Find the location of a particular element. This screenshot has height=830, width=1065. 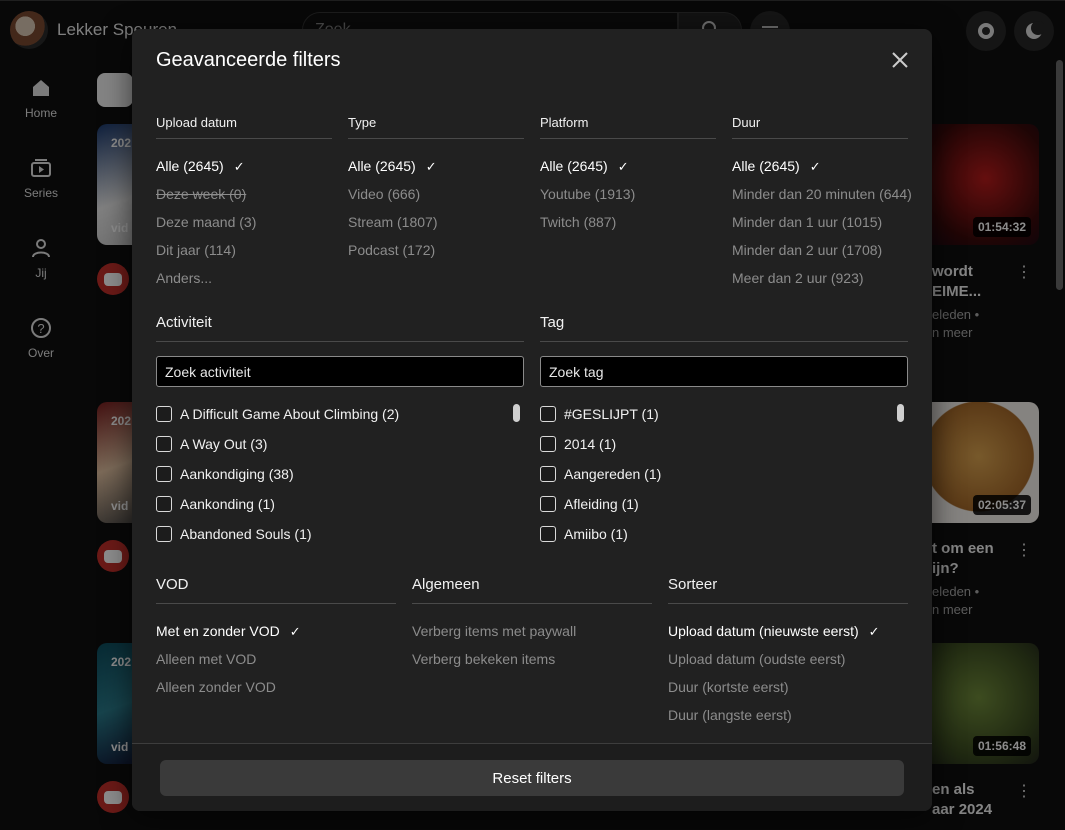

duration-heading: Duur is located at coordinates (820, 127).